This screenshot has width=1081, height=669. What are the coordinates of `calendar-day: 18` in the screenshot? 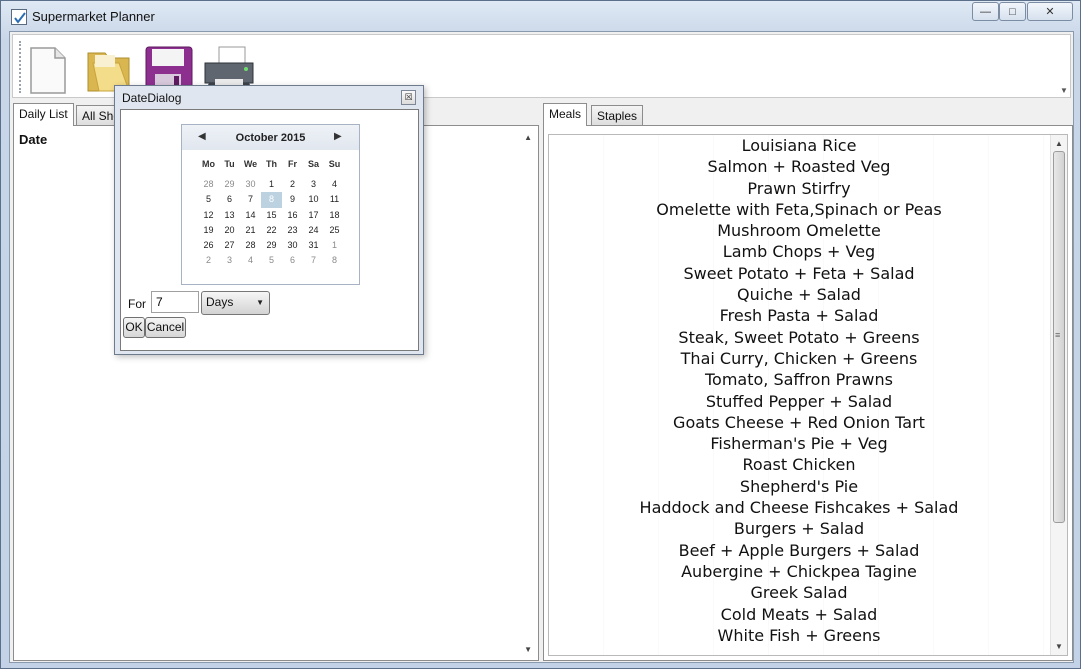 It's located at (334, 215).